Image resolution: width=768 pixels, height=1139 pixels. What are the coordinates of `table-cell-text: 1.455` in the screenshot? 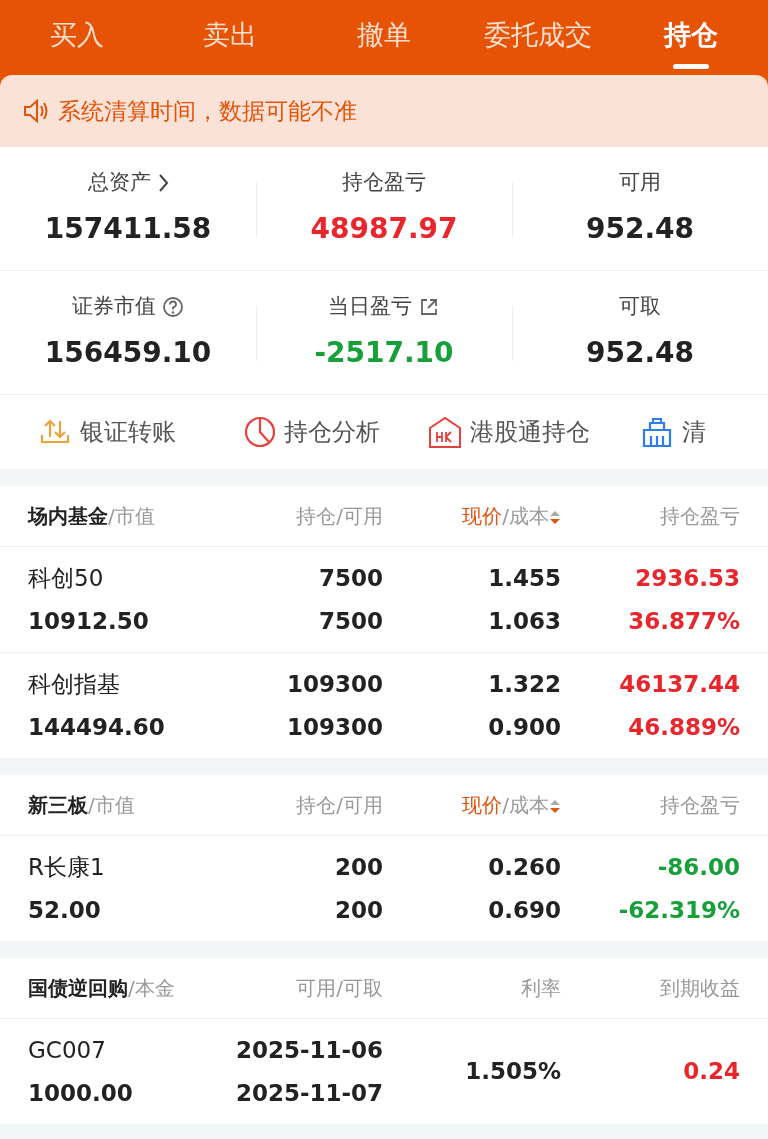 It's located at (524, 578).